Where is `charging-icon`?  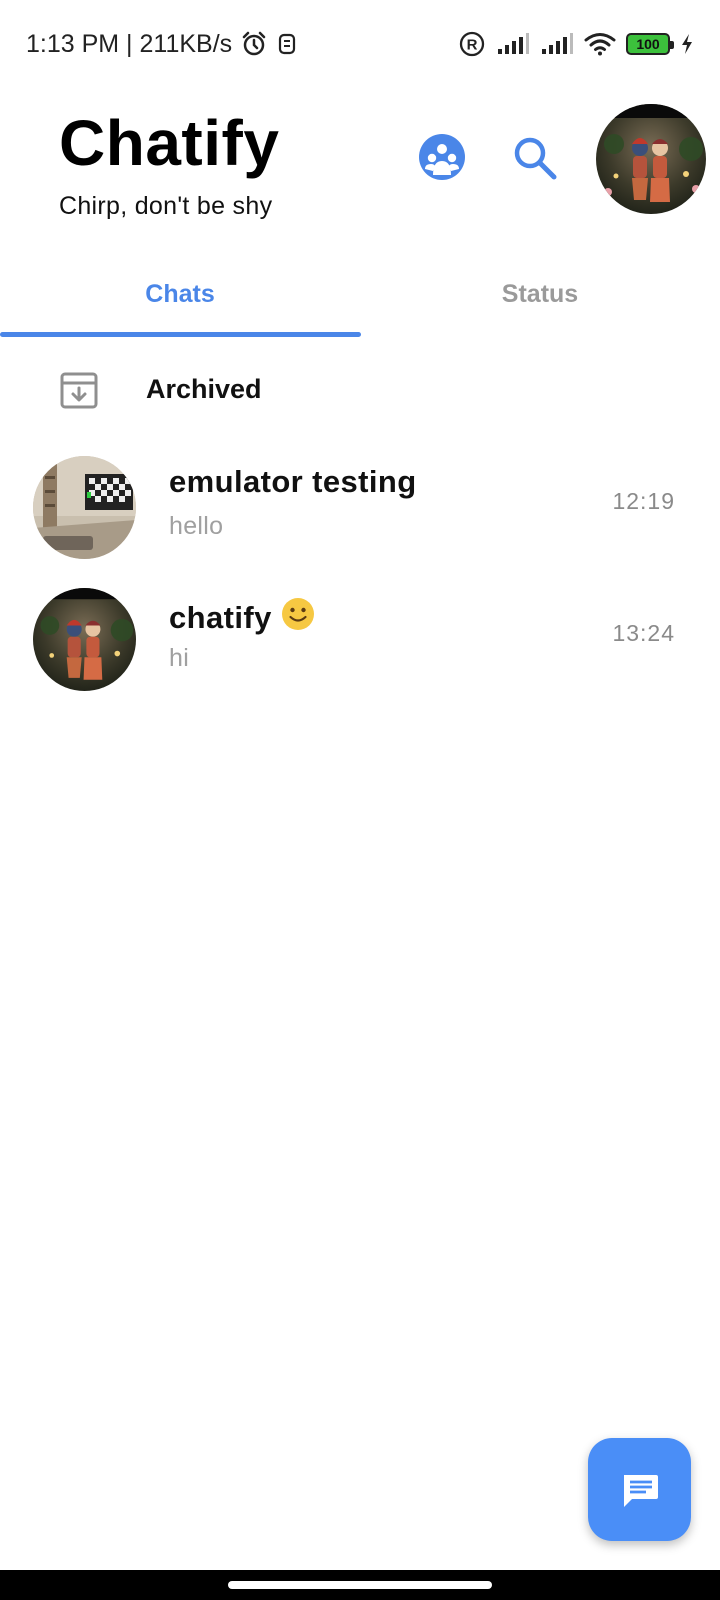 charging-icon is located at coordinates (687, 44).